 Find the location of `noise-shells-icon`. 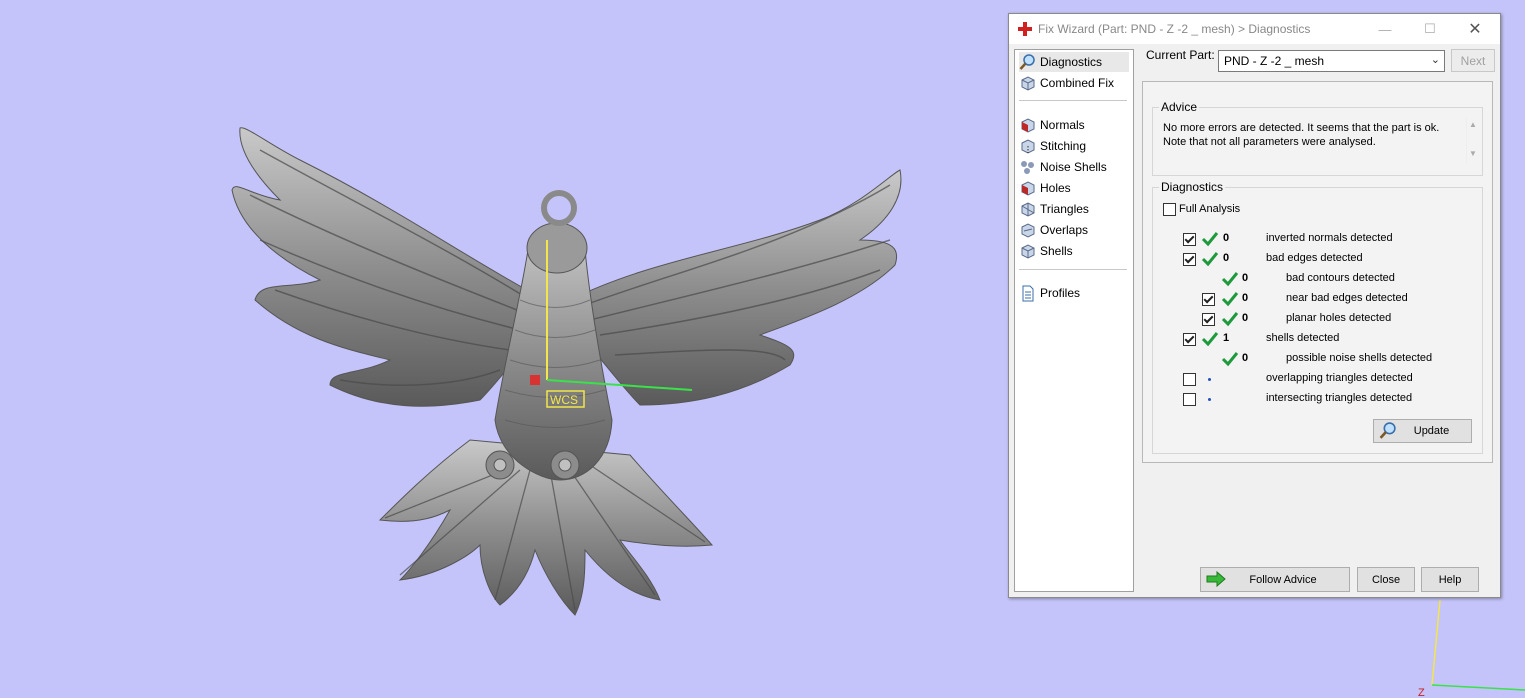

noise-shells-icon is located at coordinates (1027, 167).